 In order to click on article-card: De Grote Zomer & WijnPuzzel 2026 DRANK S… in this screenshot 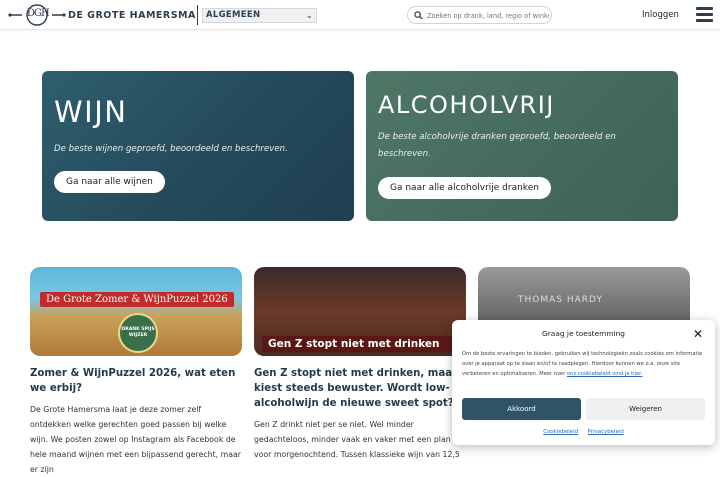, I will do `click(136, 372)`.